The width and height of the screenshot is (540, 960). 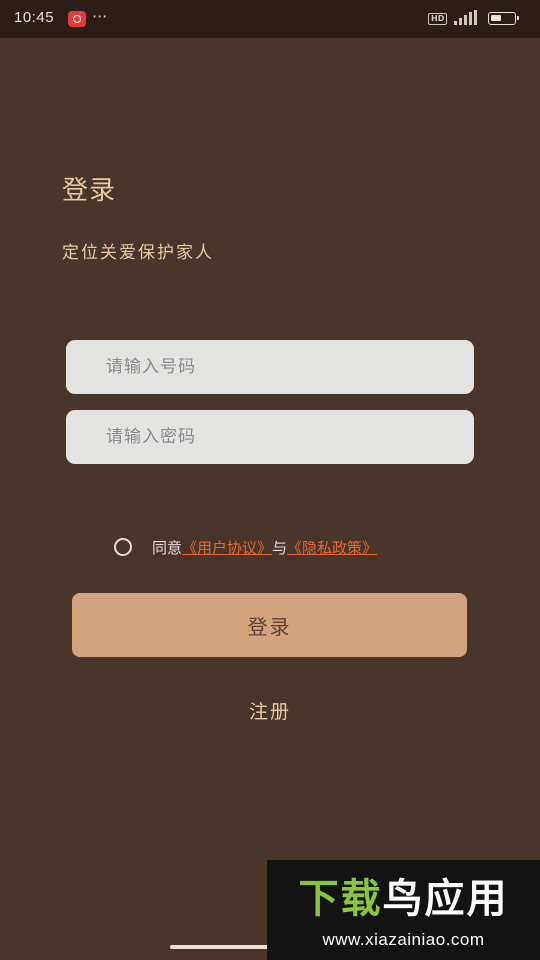 I want to click on agreement-join-word: 与, so click(x=280, y=547).